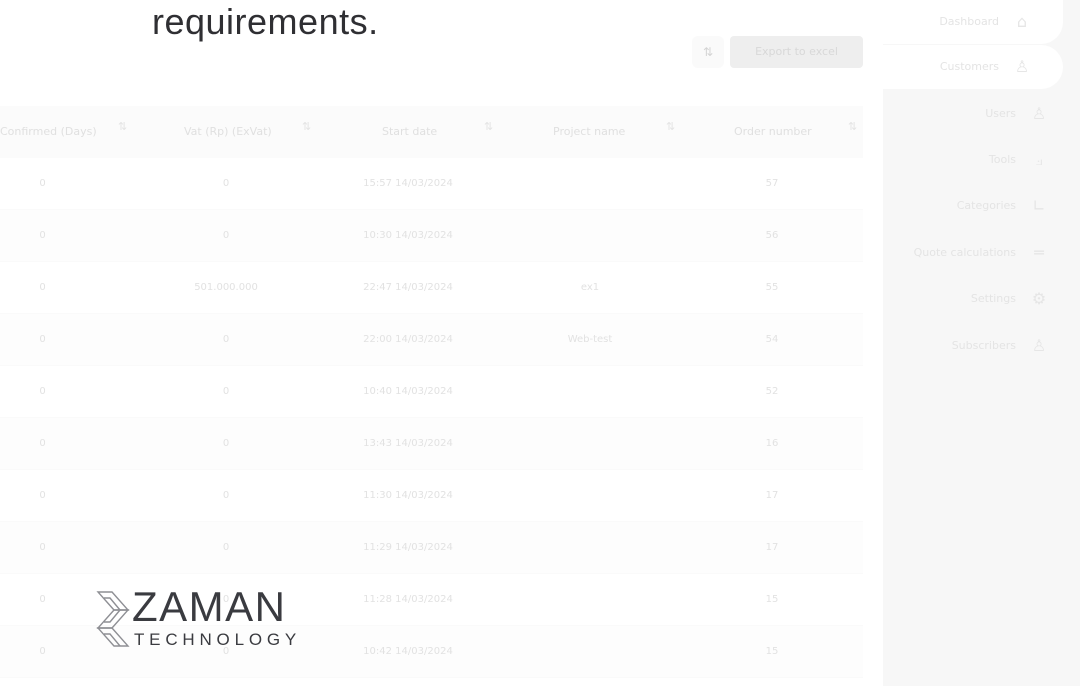 Image resolution: width=1080 pixels, height=686 pixels. What do you see at coordinates (408, 547) in the screenshot?
I see `cell-start-date: 11:29 14/03/2024` at bounding box center [408, 547].